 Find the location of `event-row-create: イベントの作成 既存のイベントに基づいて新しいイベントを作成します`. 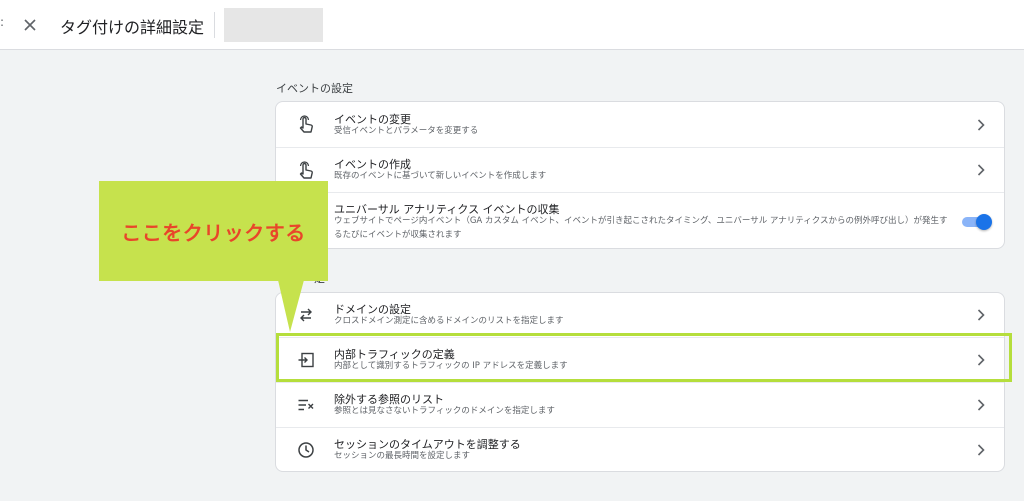

event-row-create: イベントの作成 既存のイベントに基づいて新しいイベントを作成します is located at coordinates (640, 170).